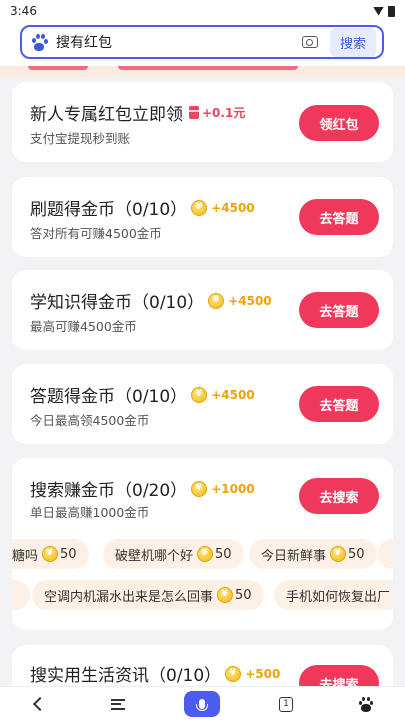  Describe the element at coordinates (173, 554) in the screenshot. I see `search-suggestion-chip: 破壁机哪个好 50` at that location.